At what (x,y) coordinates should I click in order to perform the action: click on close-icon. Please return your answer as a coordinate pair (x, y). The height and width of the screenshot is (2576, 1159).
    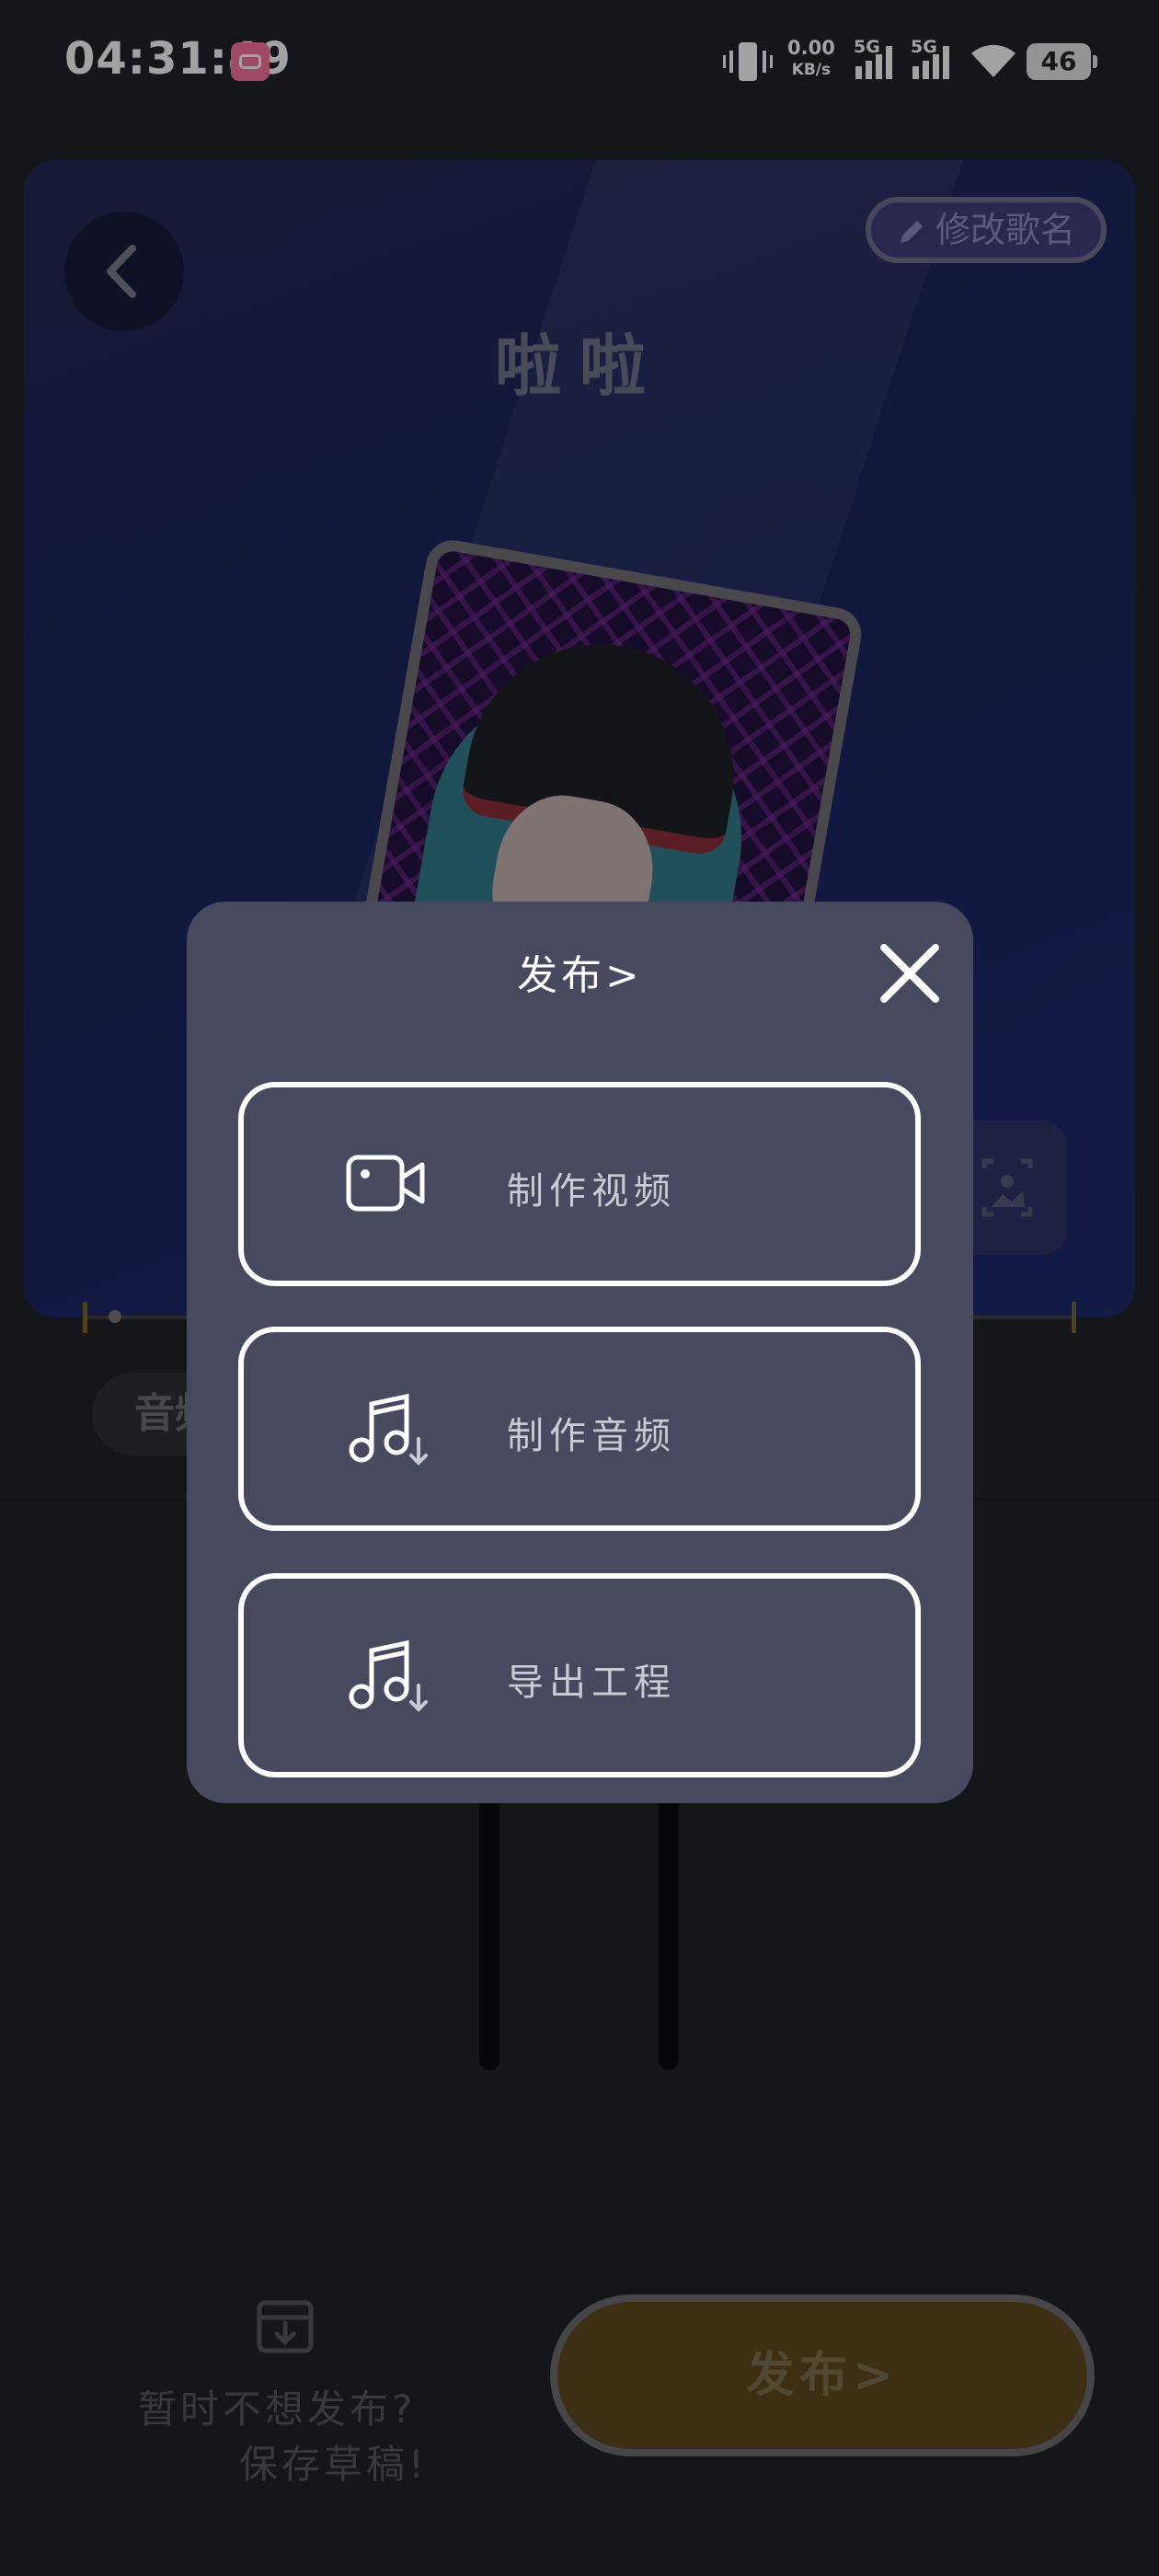
    Looking at the image, I should click on (909, 974).